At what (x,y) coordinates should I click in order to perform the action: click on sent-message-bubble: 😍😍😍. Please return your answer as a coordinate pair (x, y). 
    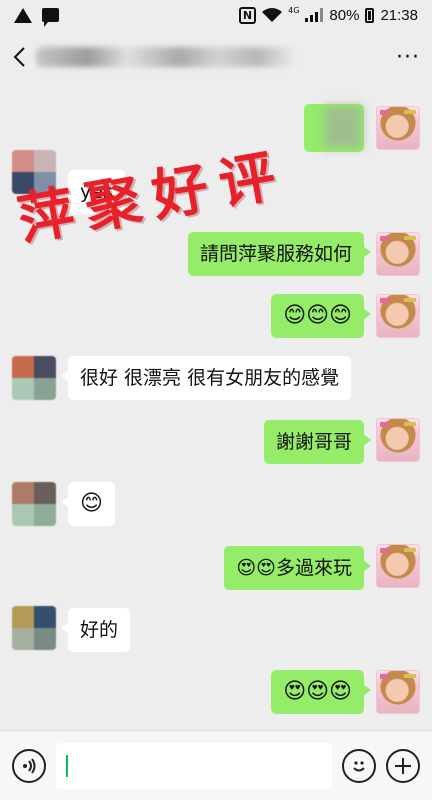
    Looking at the image, I should click on (321, 692).